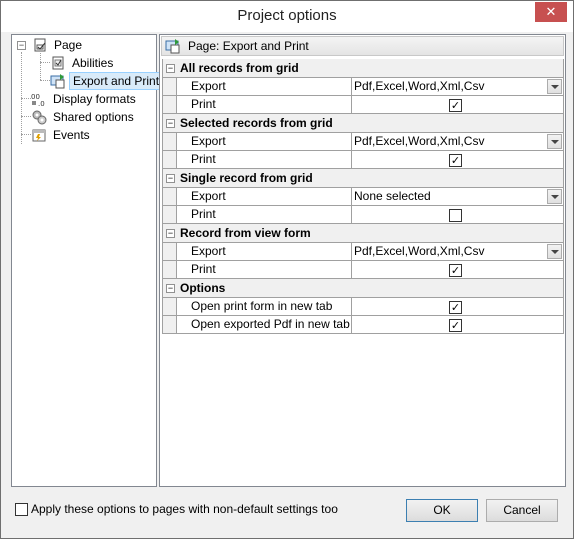 This screenshot has width=574, height=539. What do you see at coordinates (245, 233) in the screenshot?
I see `section-title: Record from view form` at bounding box center [245, 233].